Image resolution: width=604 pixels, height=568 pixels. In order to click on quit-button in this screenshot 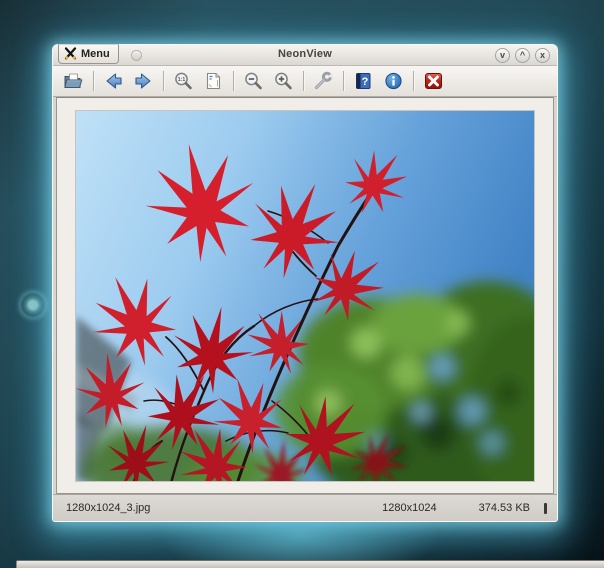, I will do `click(433, 81)`.